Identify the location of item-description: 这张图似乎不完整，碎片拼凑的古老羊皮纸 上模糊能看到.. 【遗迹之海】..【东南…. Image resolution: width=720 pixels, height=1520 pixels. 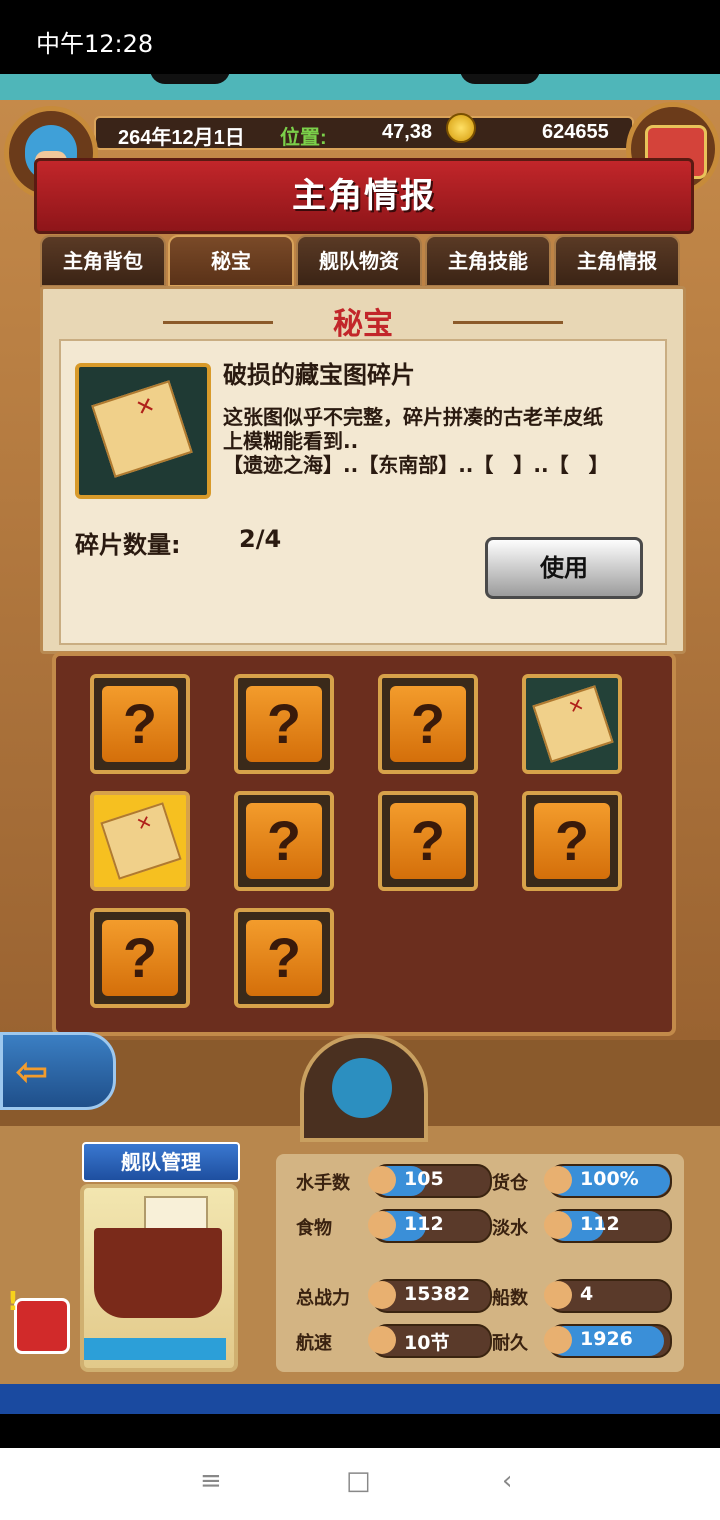
(438, 441).